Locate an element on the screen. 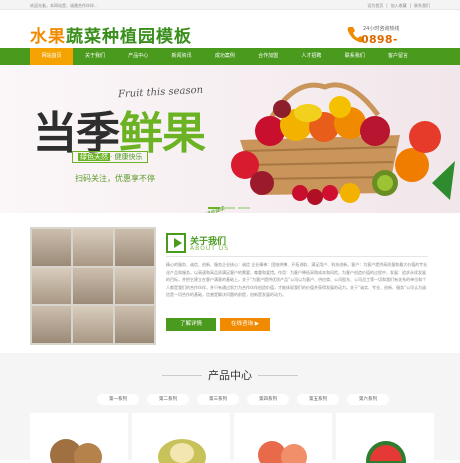  slider-dots is located at coordinates (229, 208).